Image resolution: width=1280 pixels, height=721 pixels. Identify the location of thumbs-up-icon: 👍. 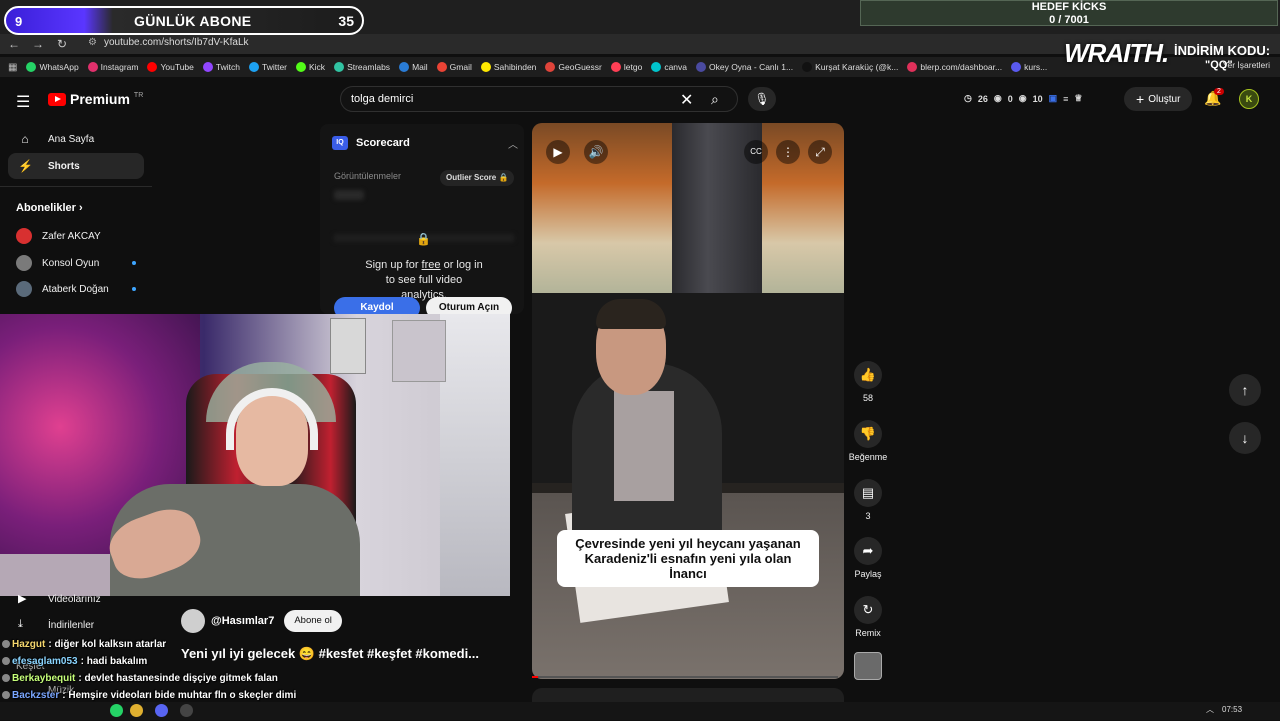
(868, 375).